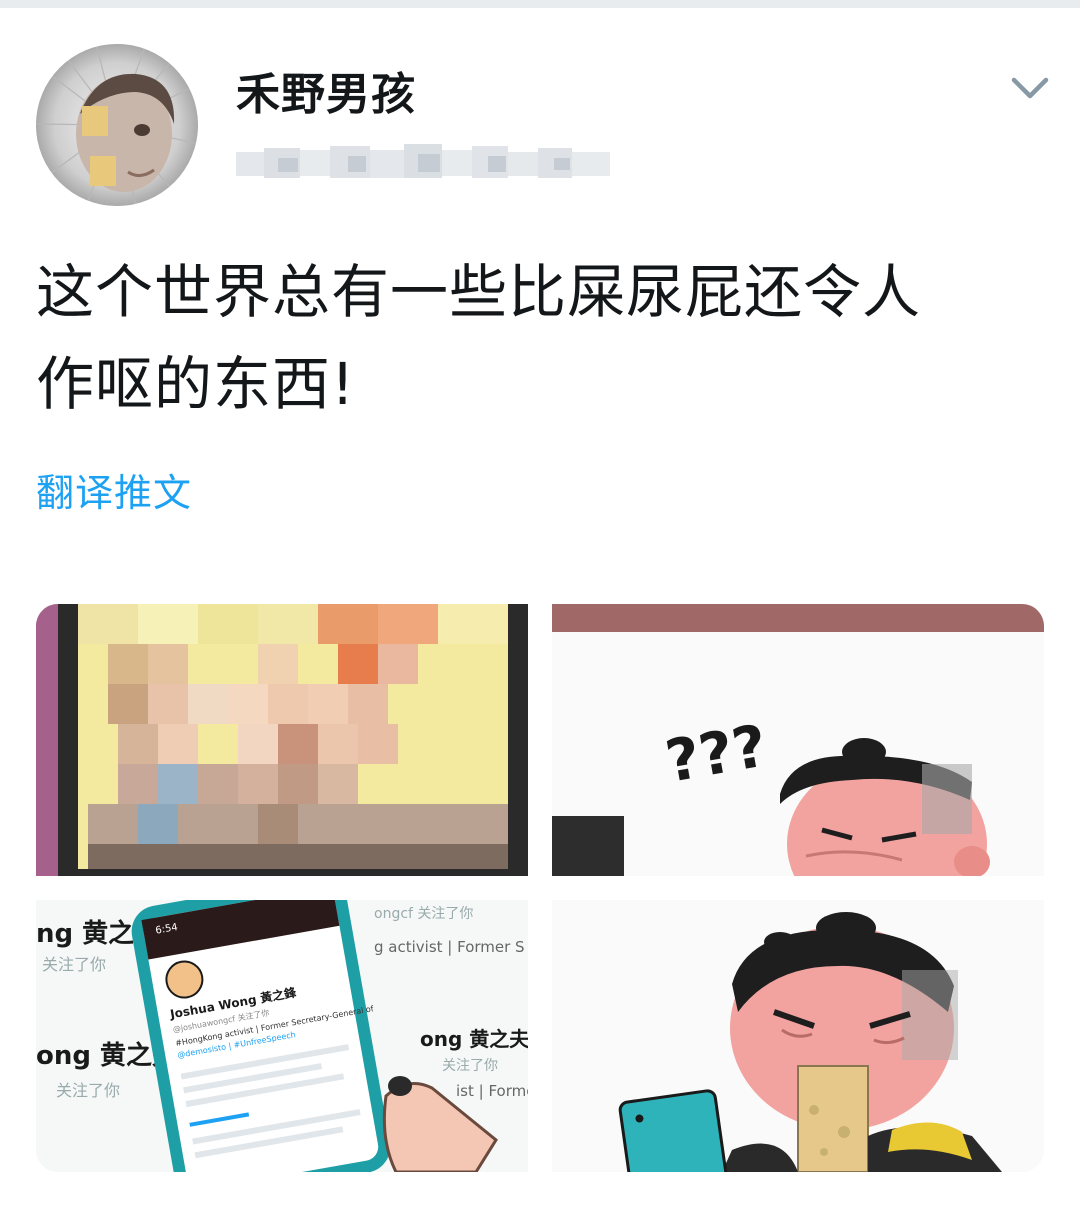  What do you see at coordinates (540, 4) in the screenshot?
I see `top-divider` at bounding box center [540, 4].